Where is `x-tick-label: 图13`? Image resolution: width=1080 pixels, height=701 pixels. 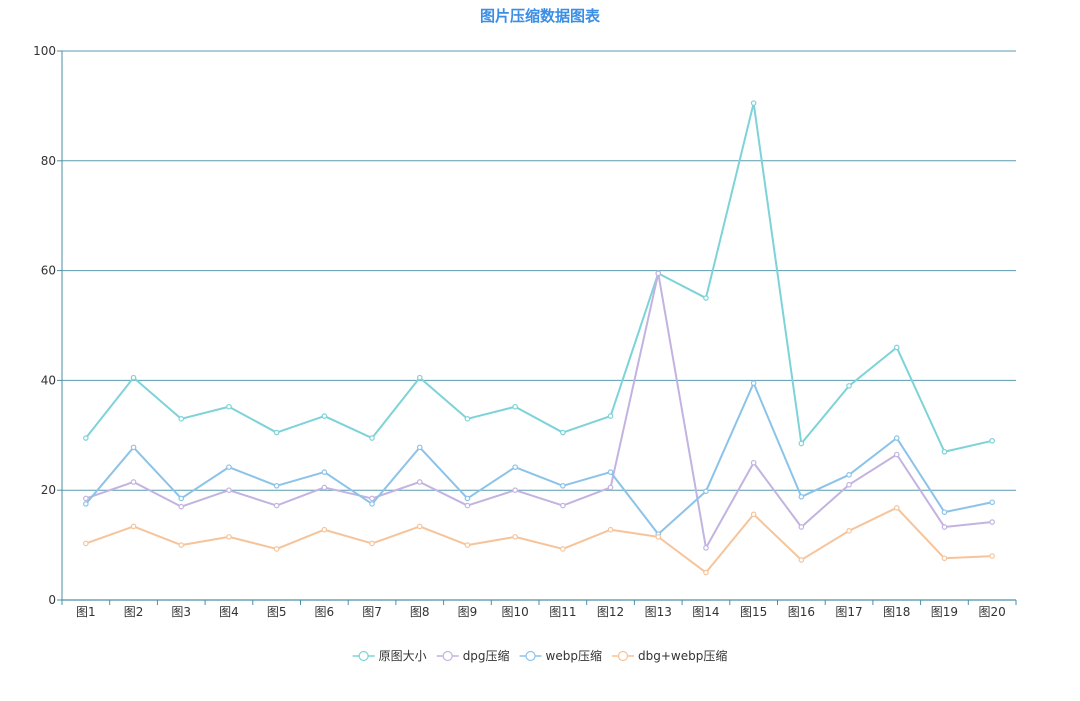
x-tick-label: 图13 is located at coordinates (658, 612).